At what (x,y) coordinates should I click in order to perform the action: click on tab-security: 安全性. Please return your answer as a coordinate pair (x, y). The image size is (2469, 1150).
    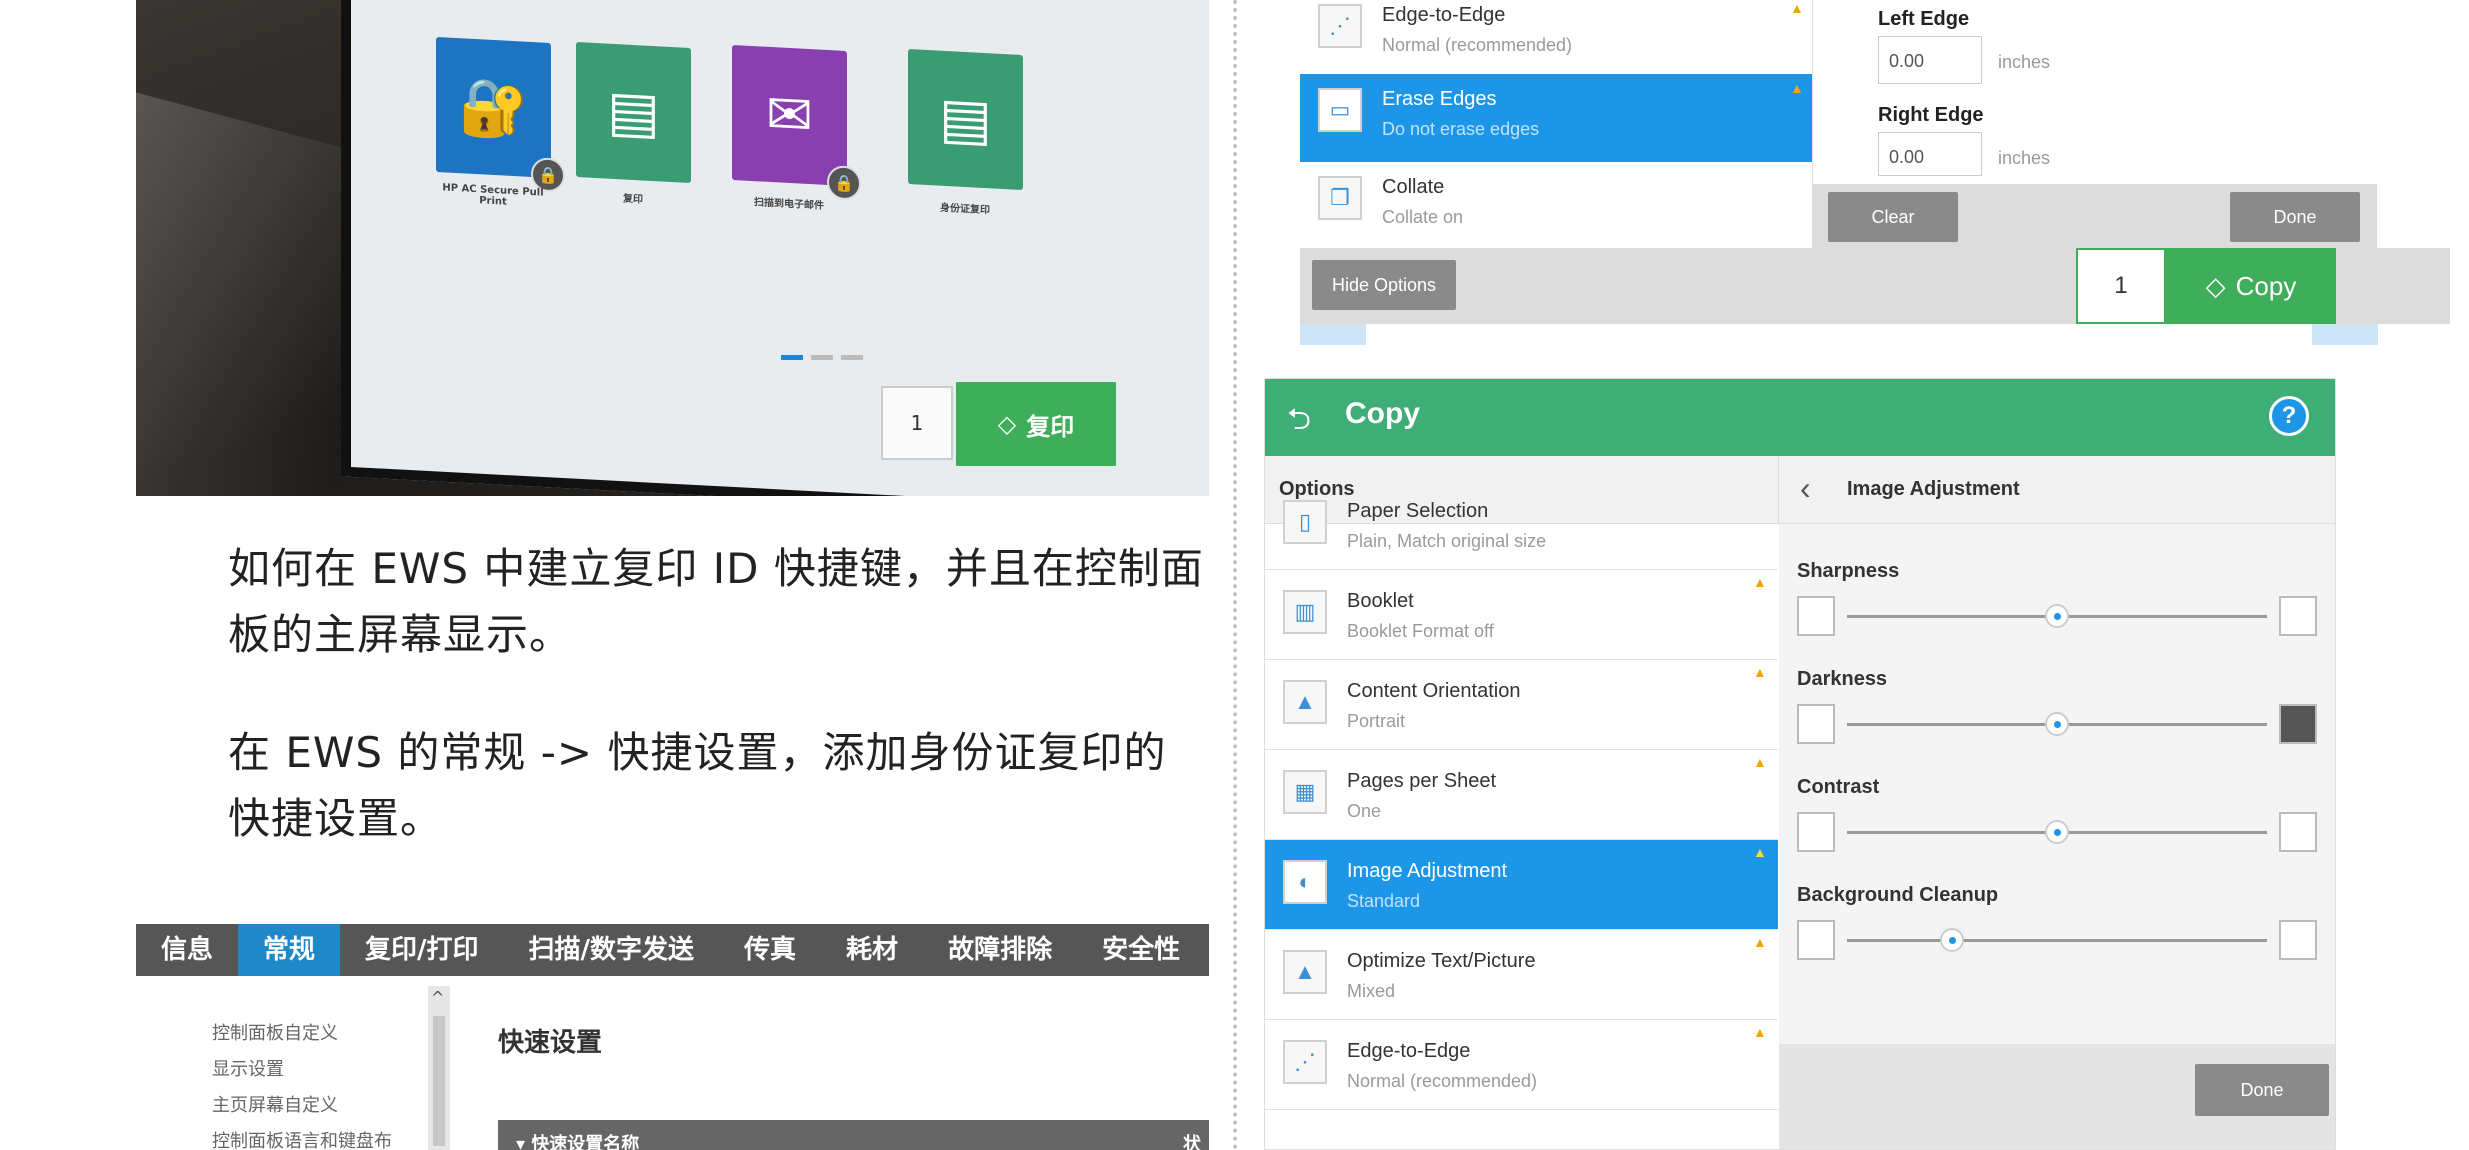
    Looking at the image, I should click on (1141, 950).